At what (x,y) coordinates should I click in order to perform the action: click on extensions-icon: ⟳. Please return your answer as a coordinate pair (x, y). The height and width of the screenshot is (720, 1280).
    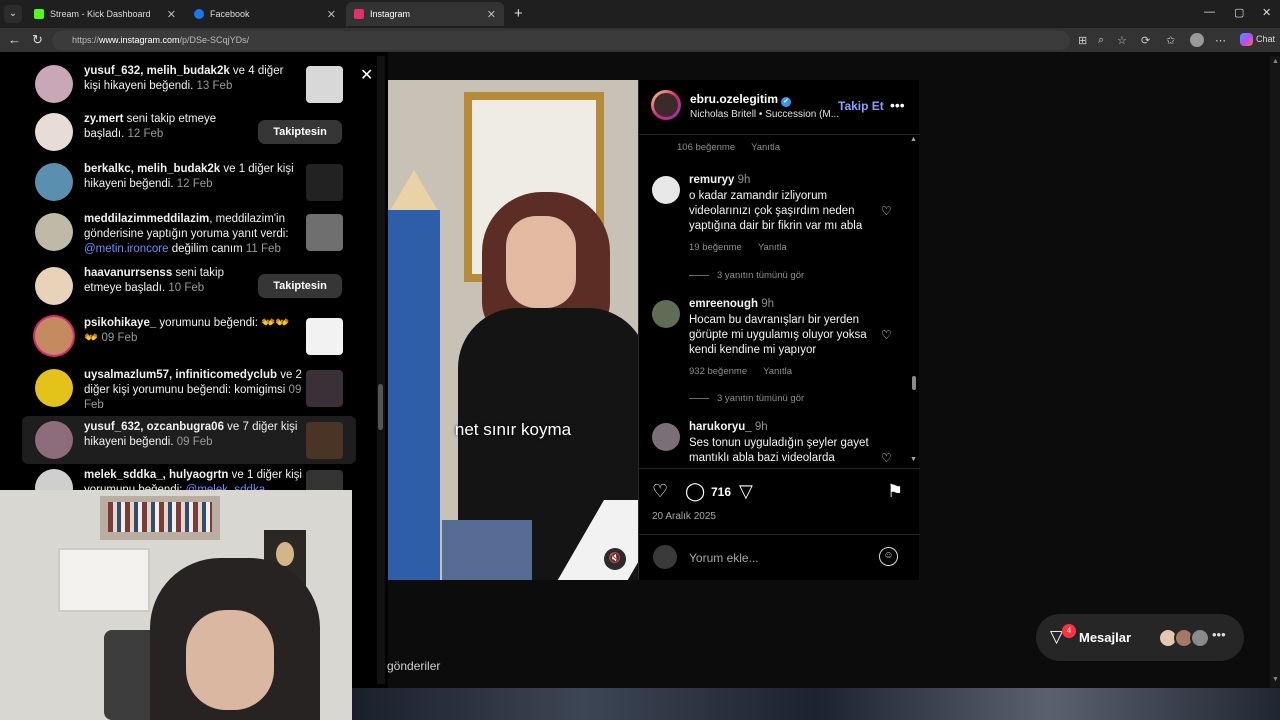
    Looking at the image, I should click on (1145, 40).